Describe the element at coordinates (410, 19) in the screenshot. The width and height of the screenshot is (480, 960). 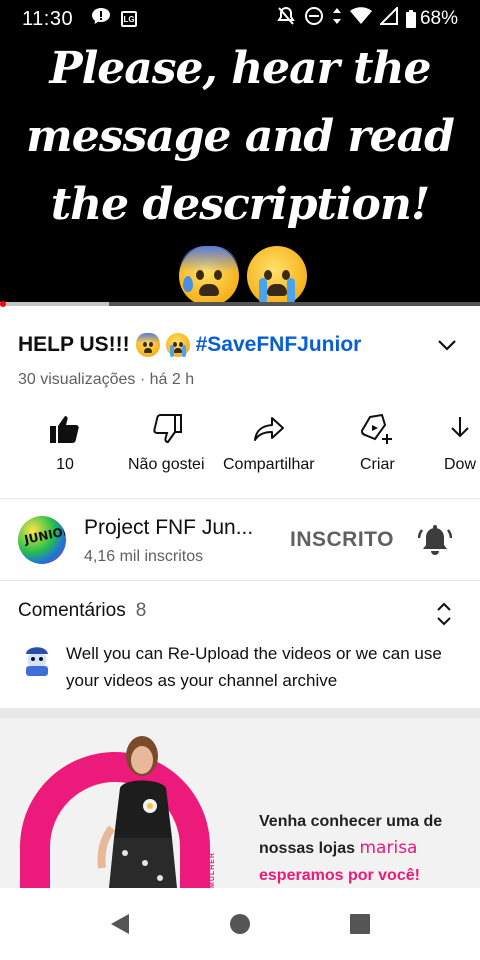
I see `battery-icon` at that location.